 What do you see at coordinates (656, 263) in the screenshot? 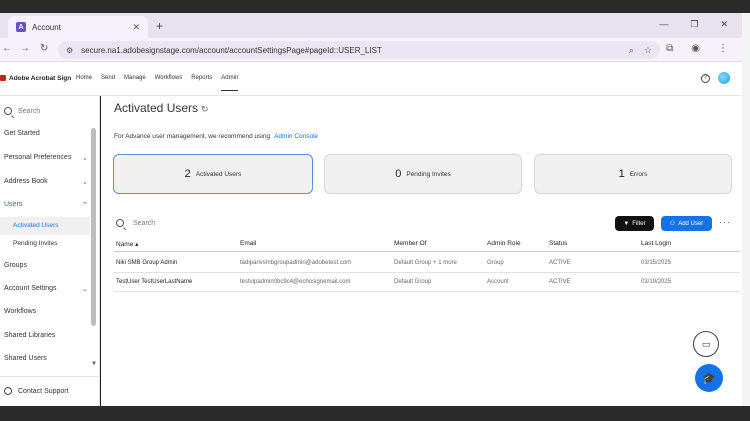
I see `cell-last-login: 03/15/2025` at bounding box center [656, 263].